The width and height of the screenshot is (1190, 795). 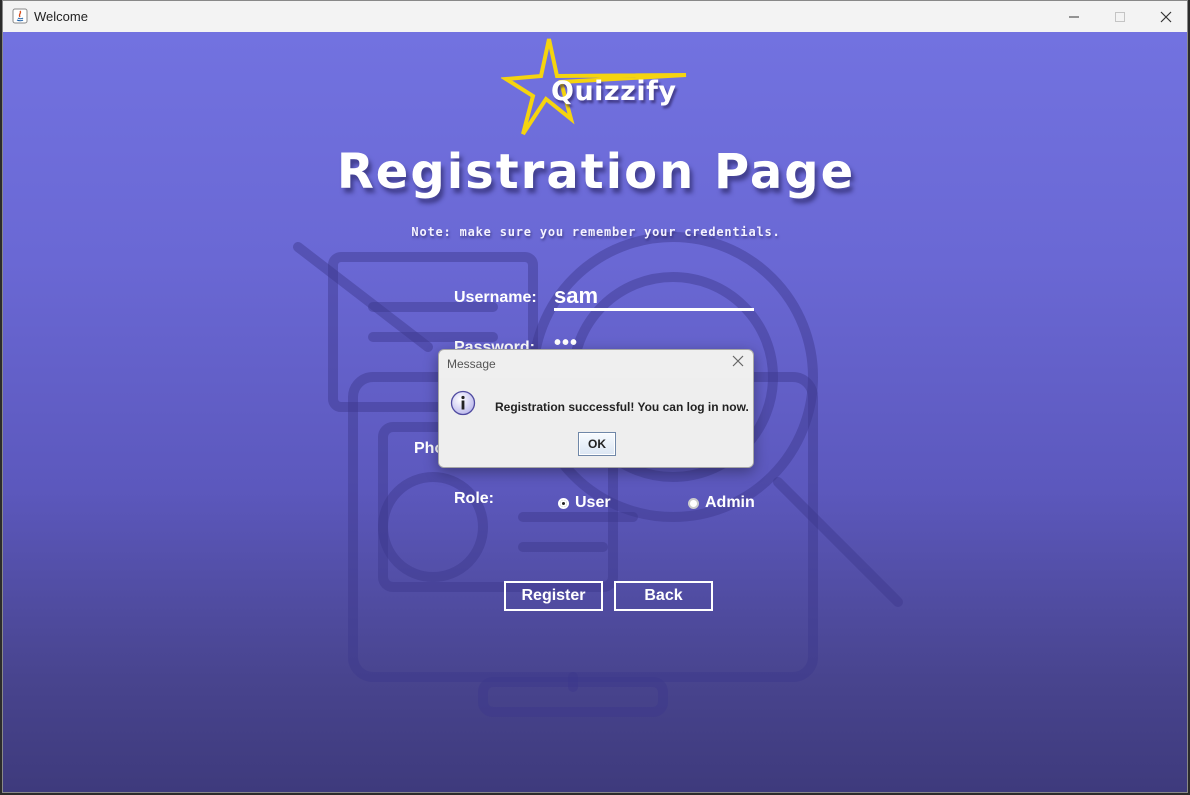 What do you see at coordinates (576, 296) in the screenshot?
I see `username-field: sam` at bounding box center [576, 296].